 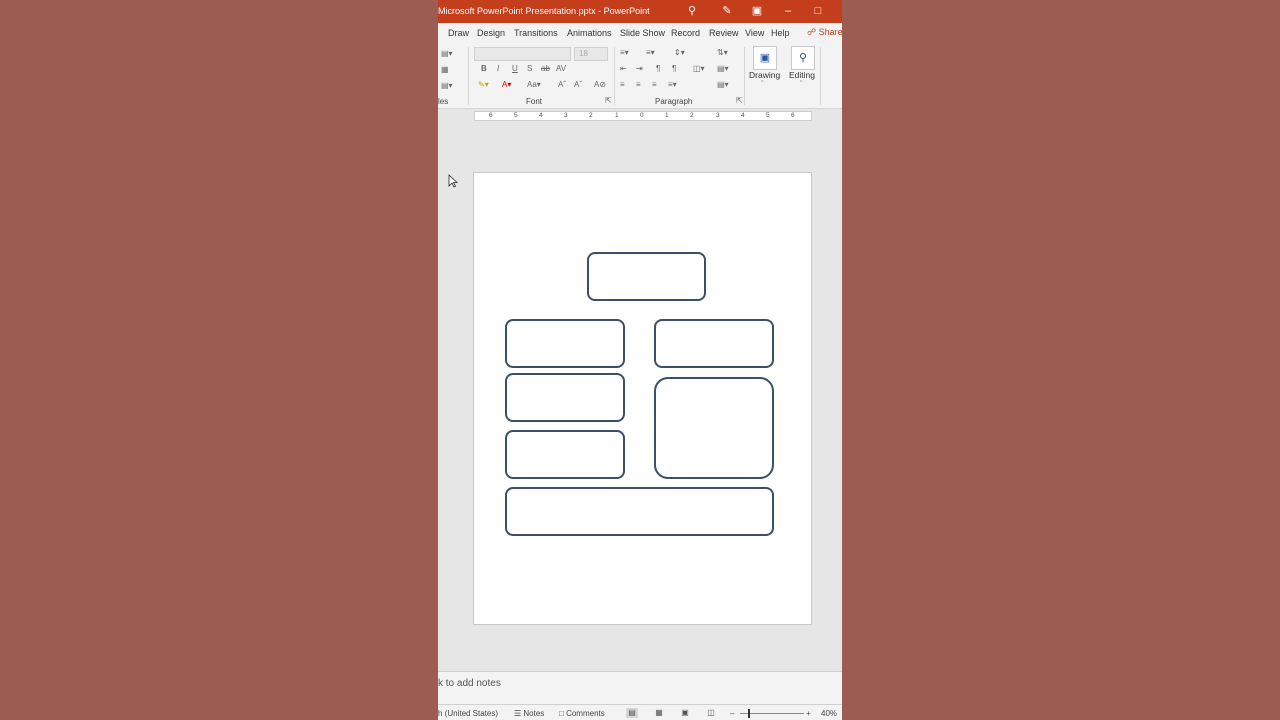 I want to click on font-size-box: 18, so click(x=591, y=54).